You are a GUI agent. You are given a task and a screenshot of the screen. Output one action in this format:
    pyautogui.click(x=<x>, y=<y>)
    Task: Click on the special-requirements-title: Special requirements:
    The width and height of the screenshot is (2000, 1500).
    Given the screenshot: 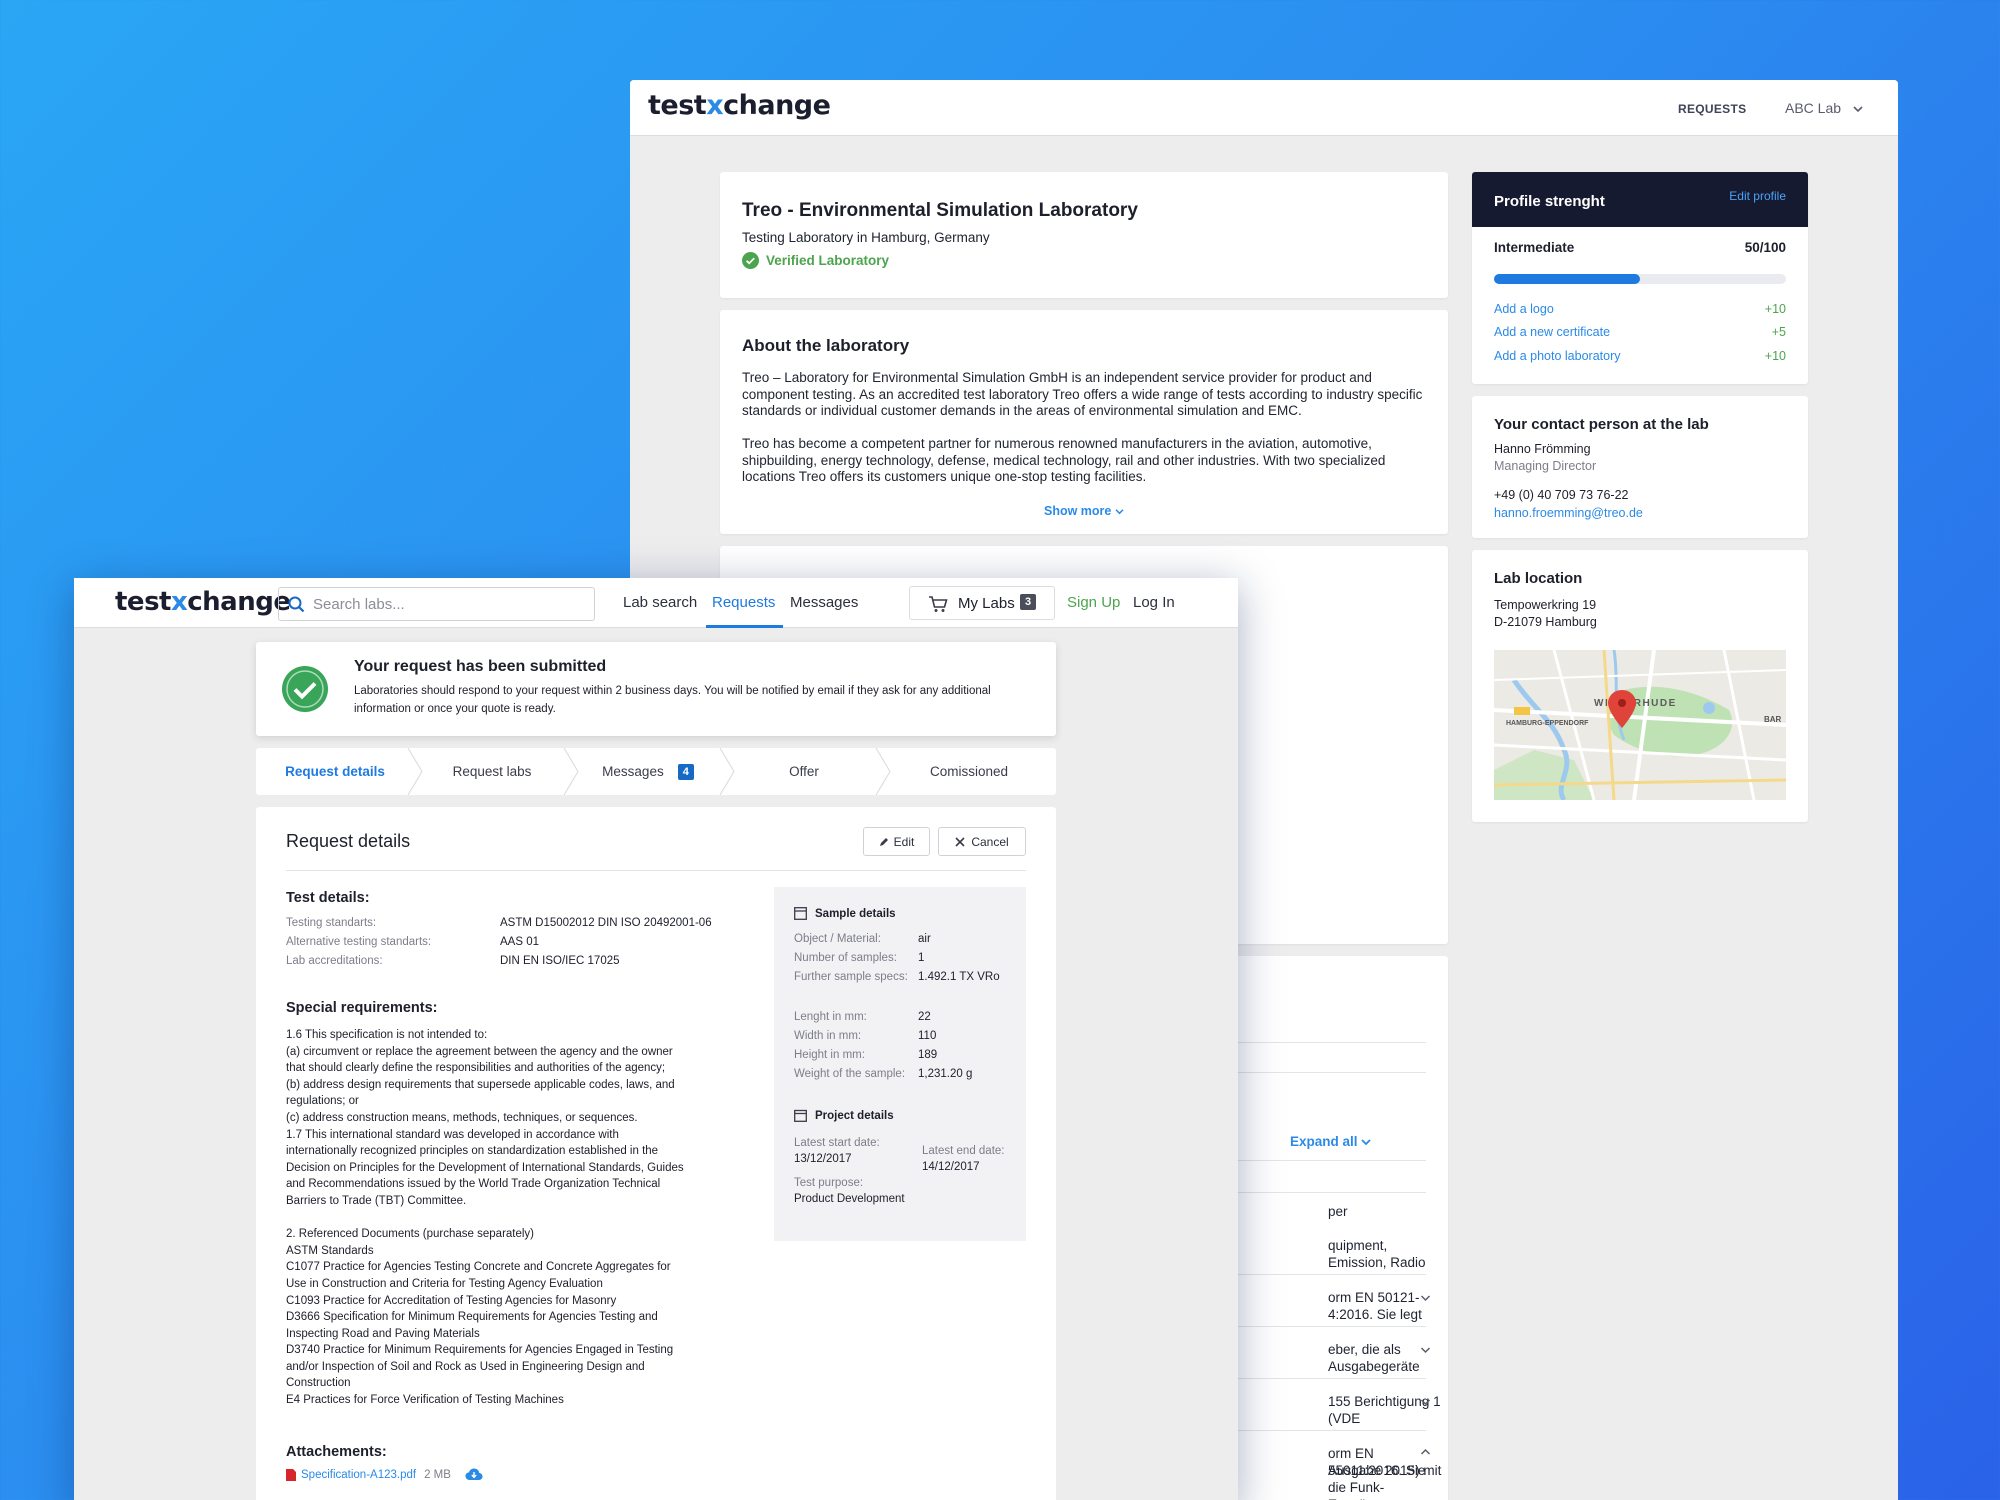 What is the action you would take?
    pyautogui.click(x=362, y=1008)
    